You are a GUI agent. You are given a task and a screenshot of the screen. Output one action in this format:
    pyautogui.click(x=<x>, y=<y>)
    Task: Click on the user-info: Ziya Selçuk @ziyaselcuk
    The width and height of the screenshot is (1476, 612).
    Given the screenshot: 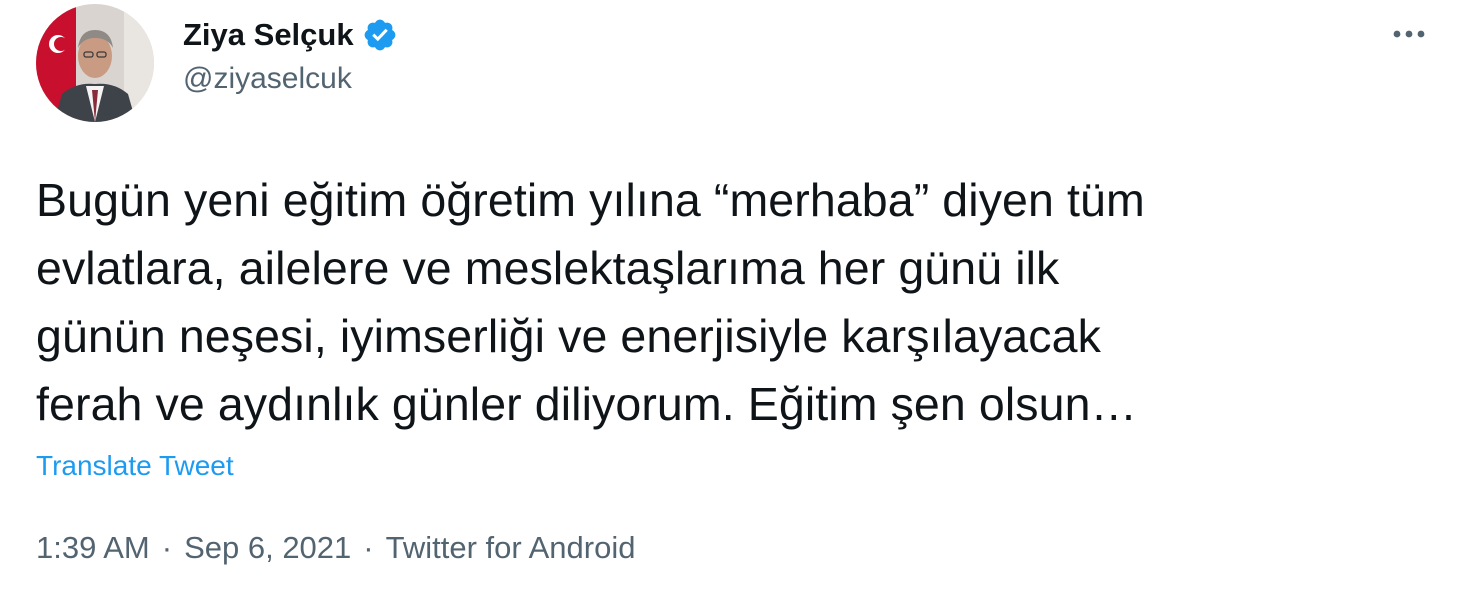 What is the action you would take?
    pyautogui.click(x=290, y=55)
    